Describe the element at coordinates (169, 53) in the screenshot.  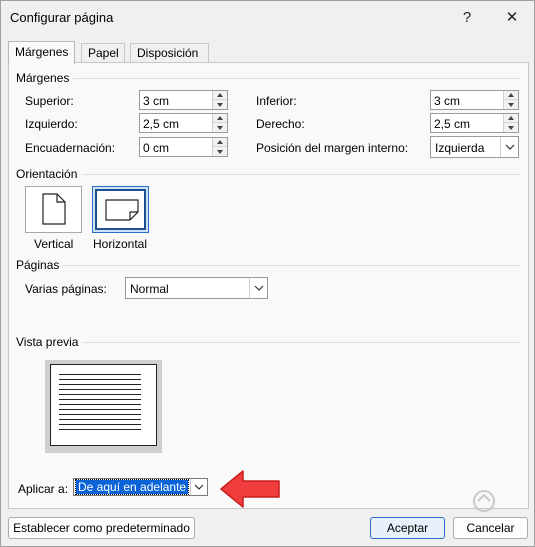
I see `tab-disposicion: Disposición` at that location.